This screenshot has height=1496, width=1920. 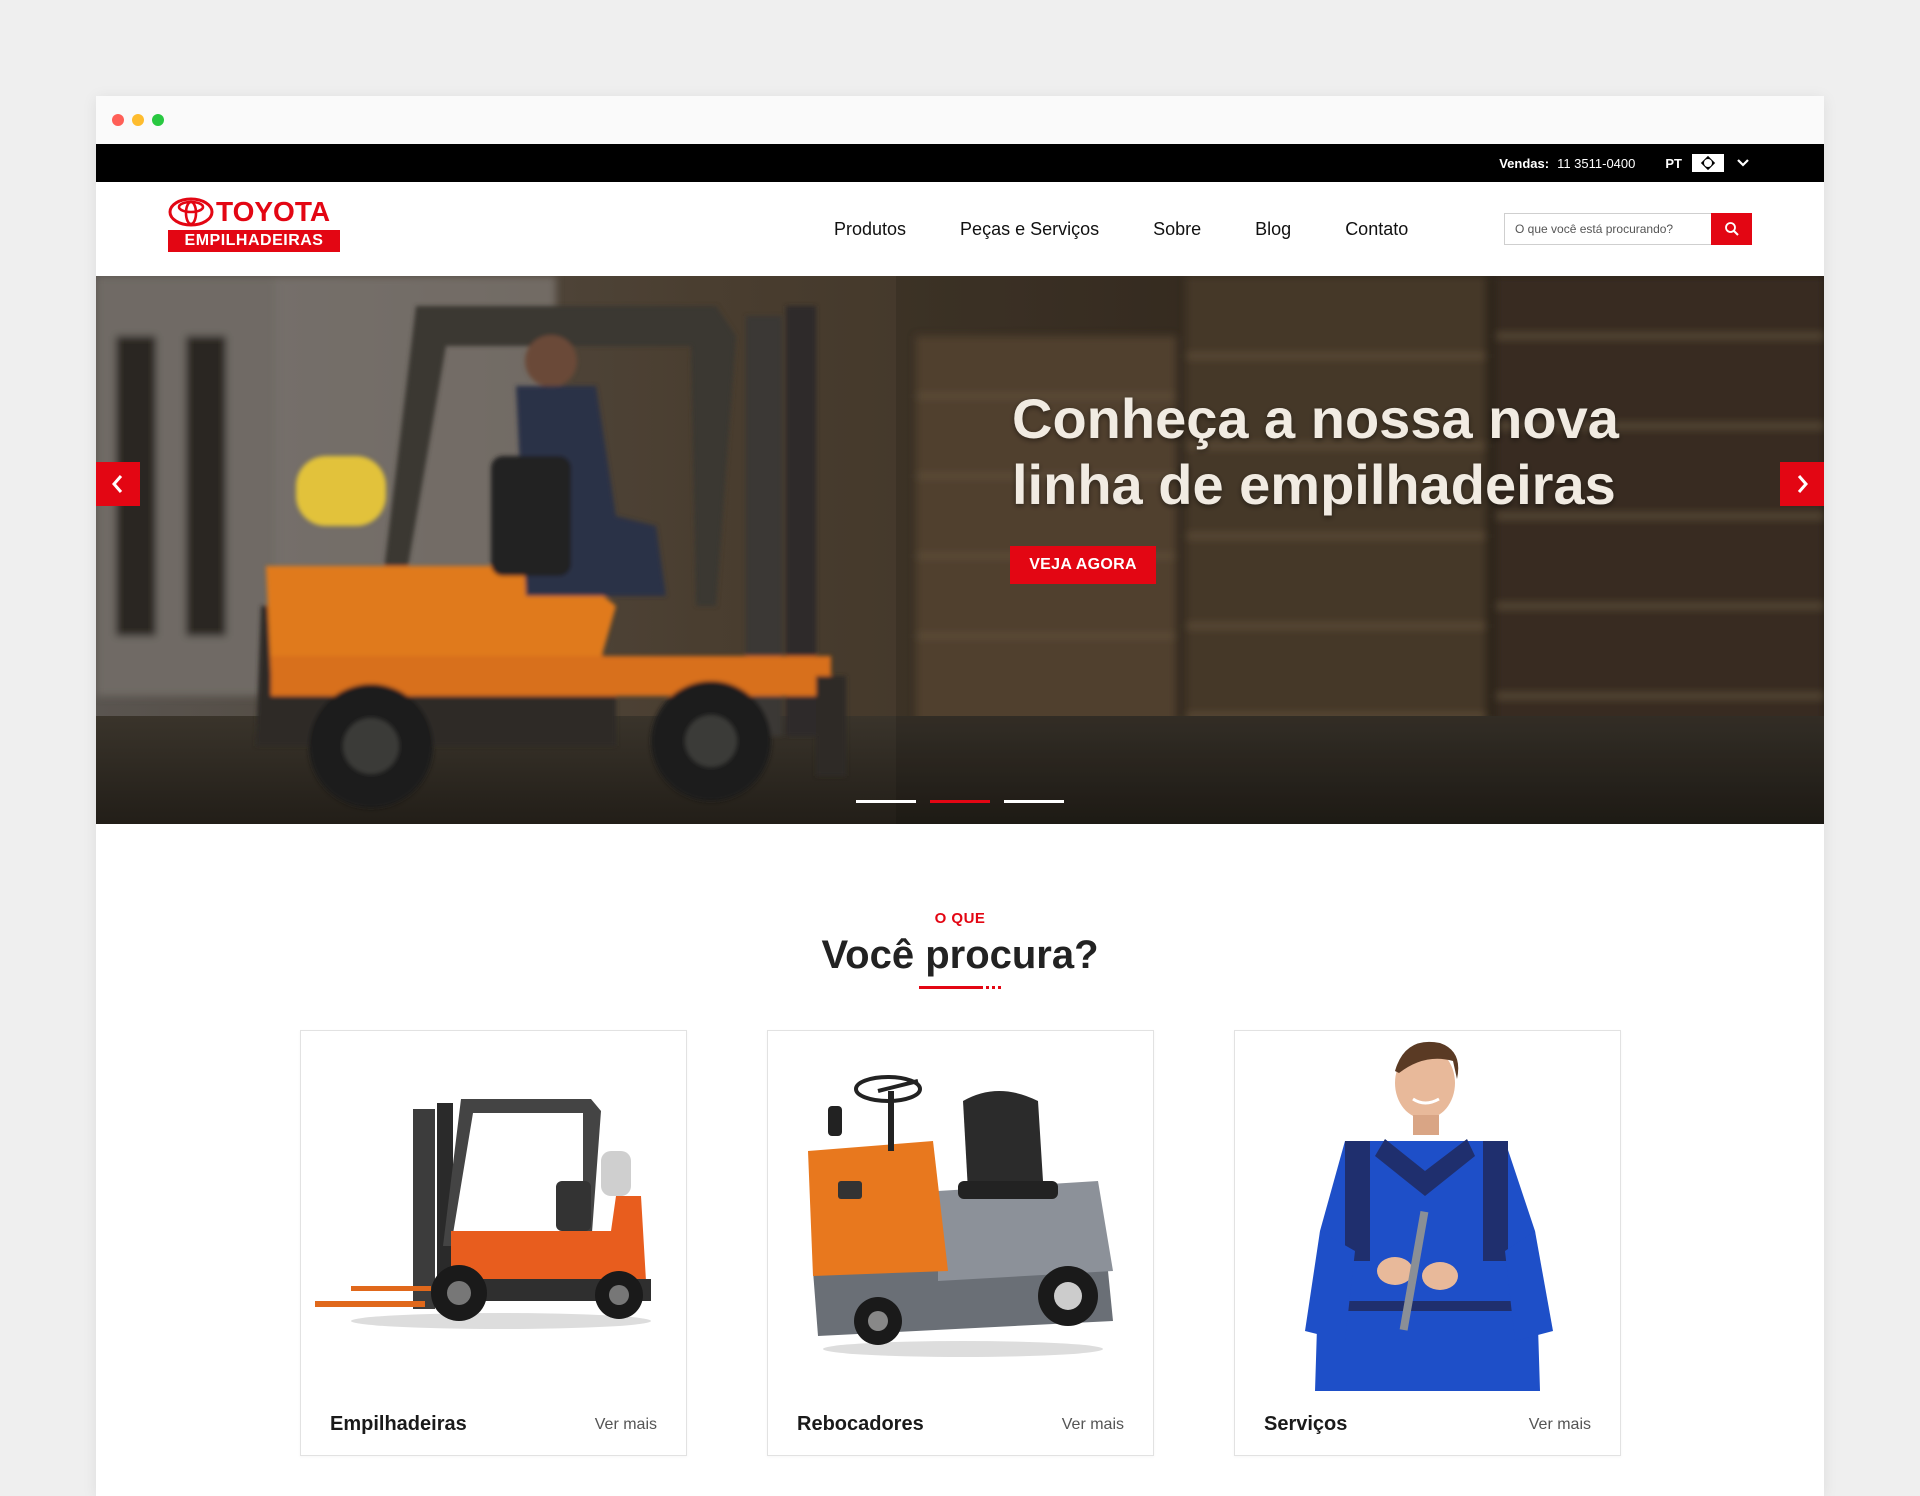 What do you see at coordinates (1083, 565) in the screenshot?
I see `veja-agora-button: VEJA AGORA` at bounding box center [1083, 565].